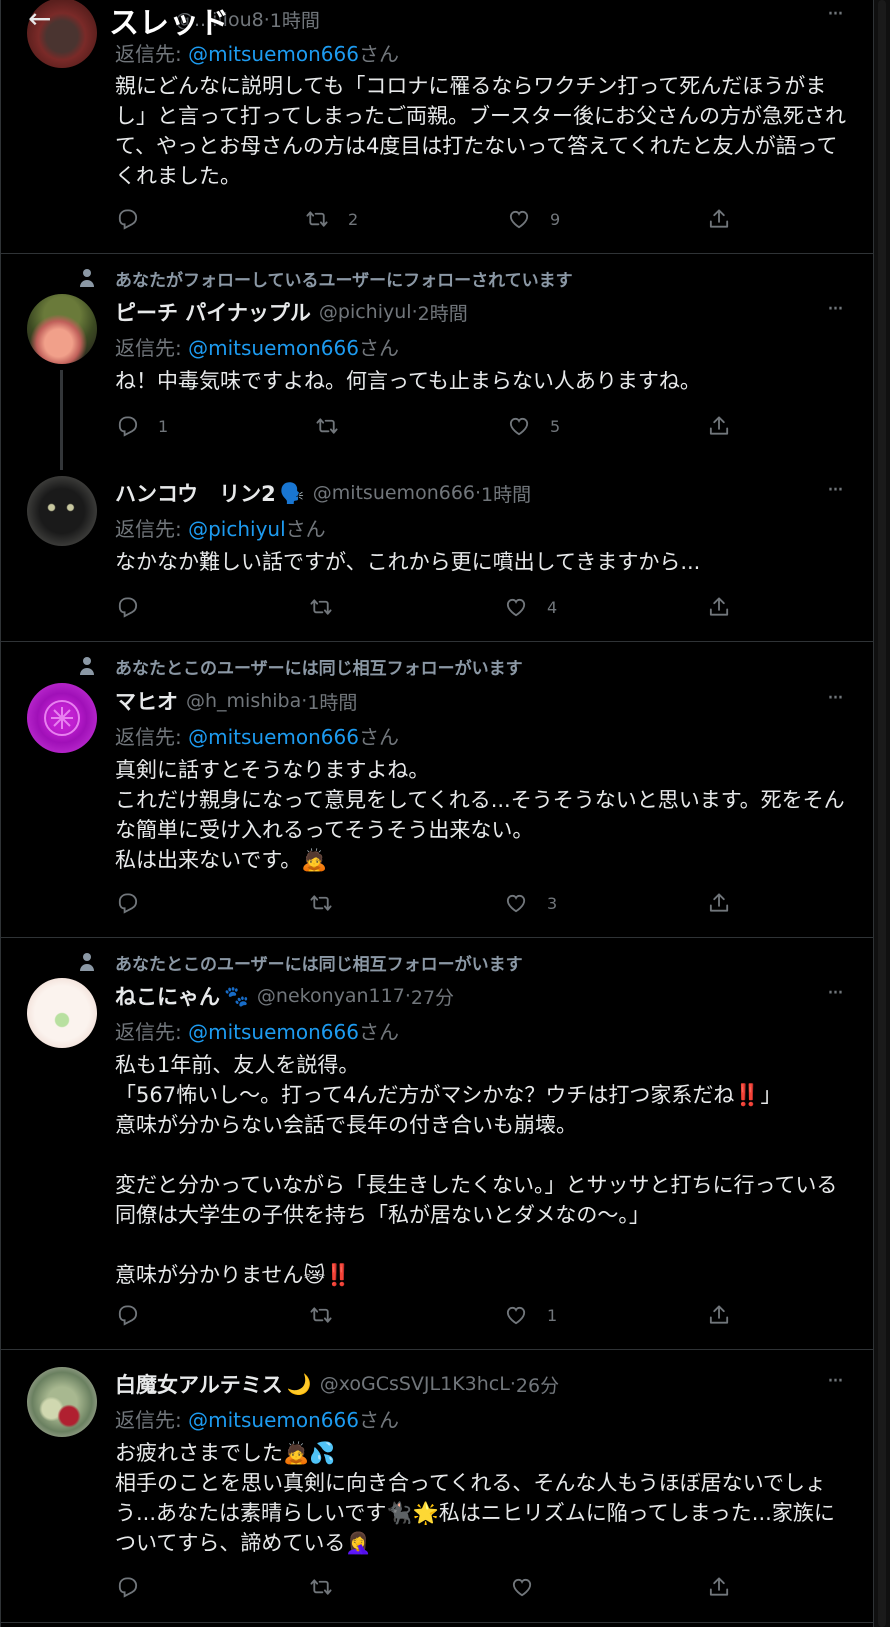 This screenshot has width=890, height=1627. What do you see at coordinates (415, 1384) in the screenshot?
I see `user-handle: @xoGCsSVJL1K3hcL` at bounding box center [415, 1384].